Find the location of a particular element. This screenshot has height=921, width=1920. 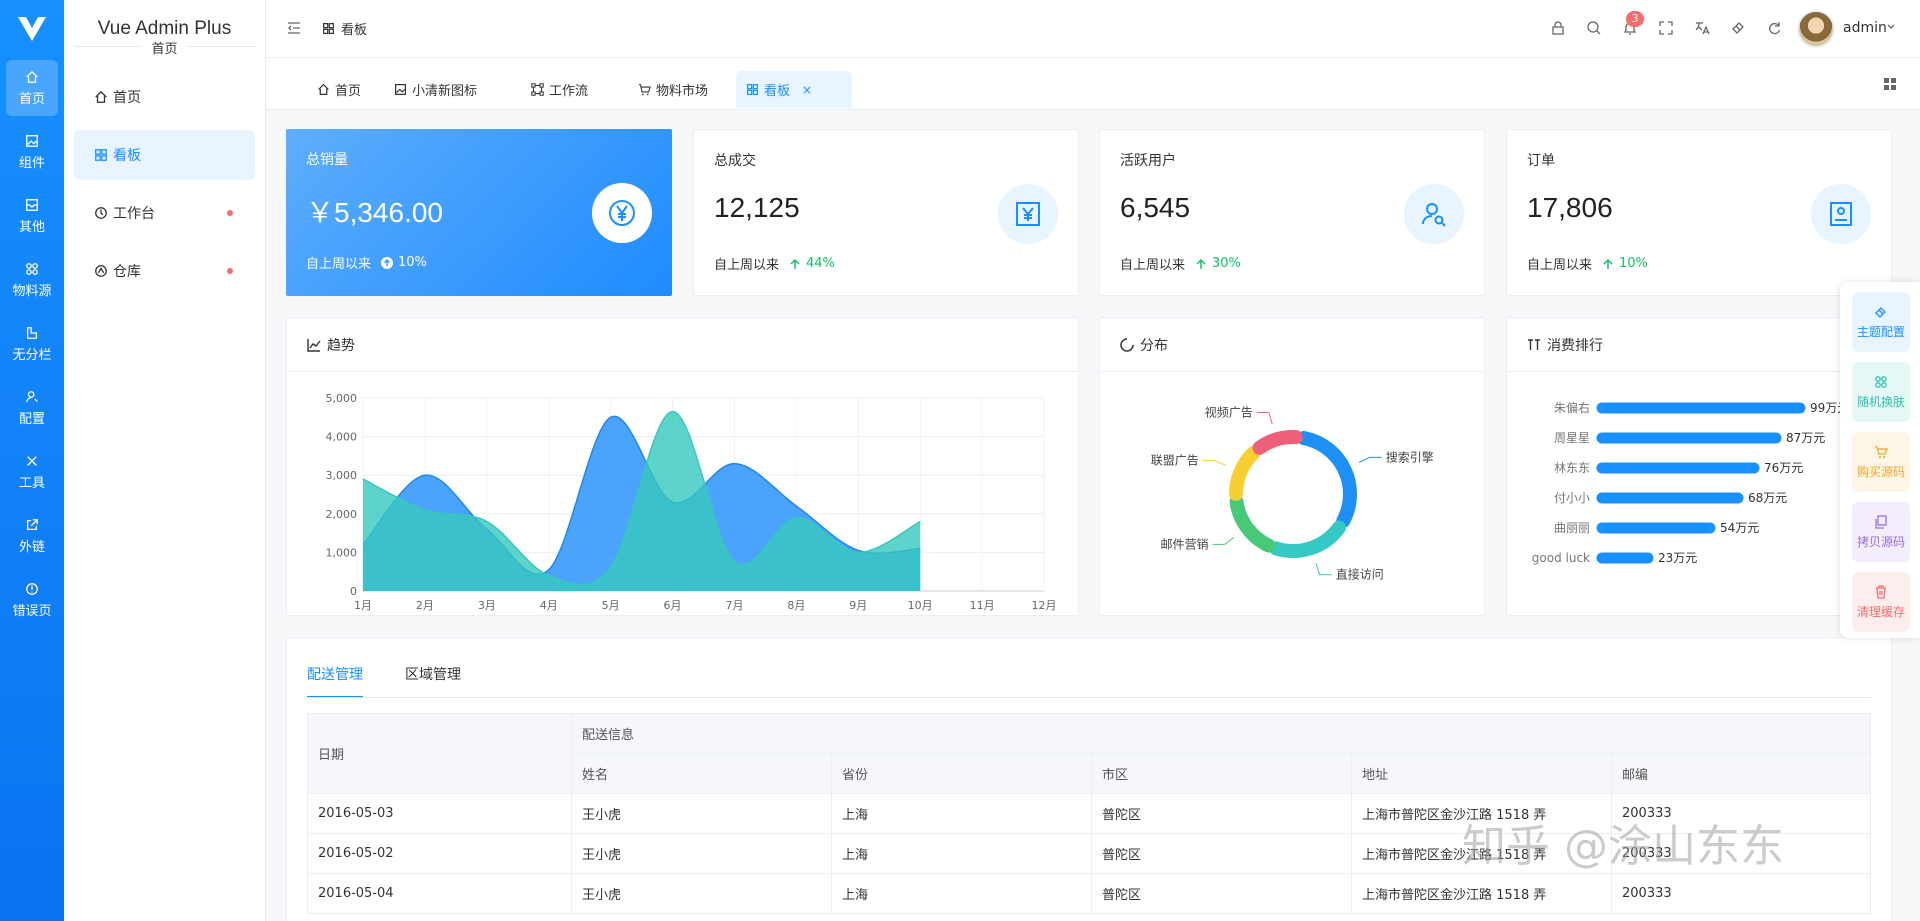

rail-item-other: 其他 is located at coordinates (32, 216).